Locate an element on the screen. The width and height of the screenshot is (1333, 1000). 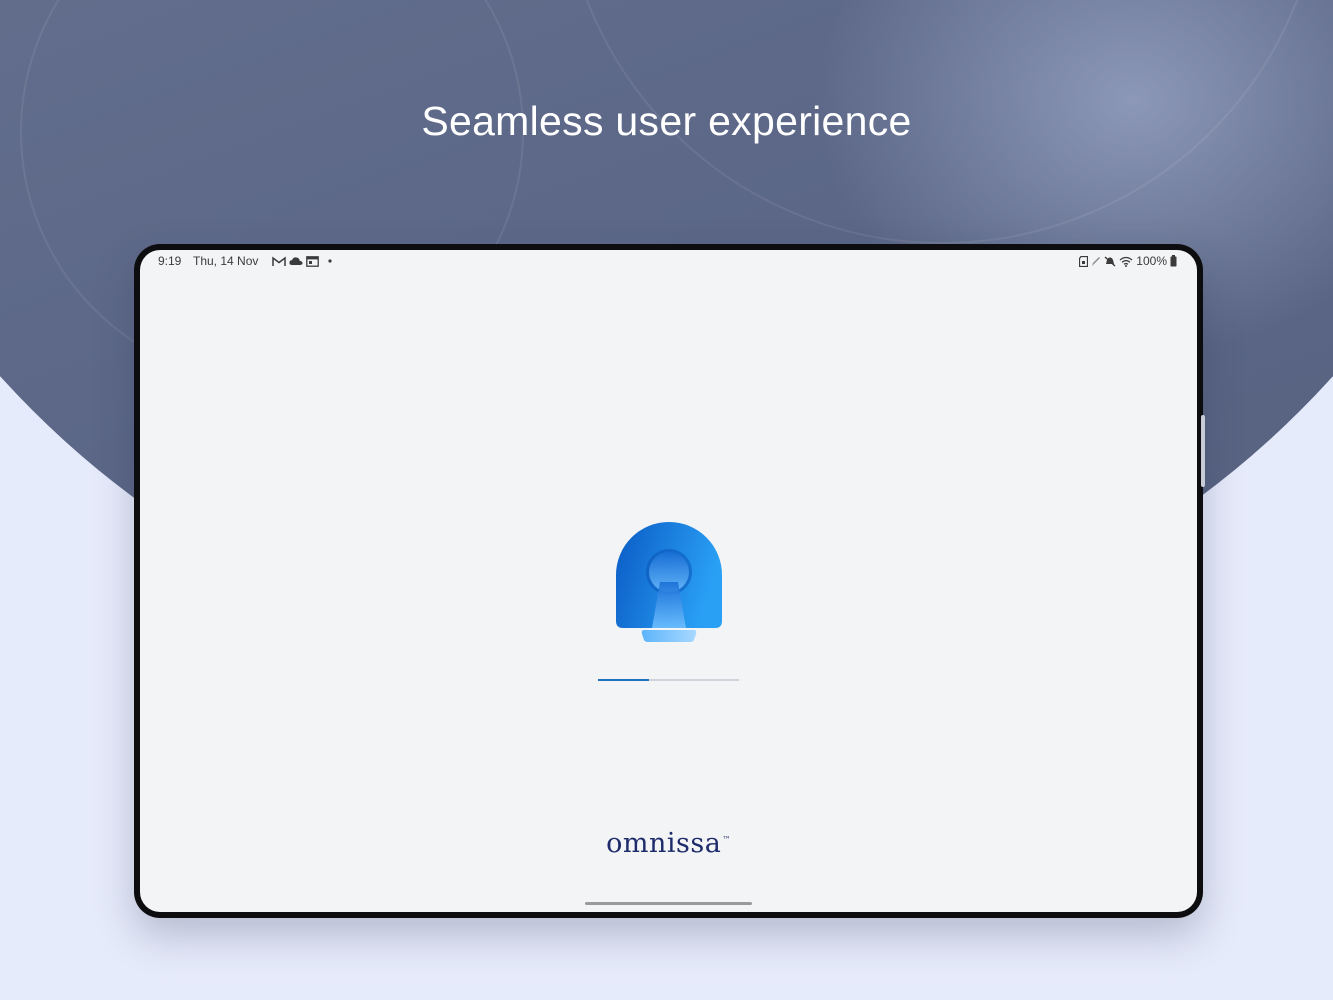
sd-card-icon is located at coordinates (1084, 261).